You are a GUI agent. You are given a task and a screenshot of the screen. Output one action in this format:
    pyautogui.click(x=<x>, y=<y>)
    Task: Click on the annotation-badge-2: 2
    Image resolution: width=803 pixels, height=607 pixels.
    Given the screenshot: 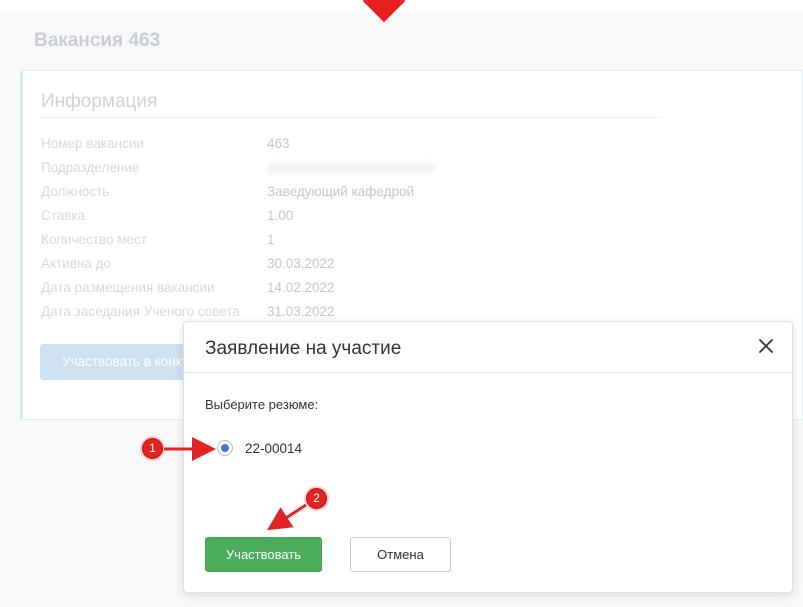 What is the action you would take?
    pyautogui.click(x=316, y=498)
    